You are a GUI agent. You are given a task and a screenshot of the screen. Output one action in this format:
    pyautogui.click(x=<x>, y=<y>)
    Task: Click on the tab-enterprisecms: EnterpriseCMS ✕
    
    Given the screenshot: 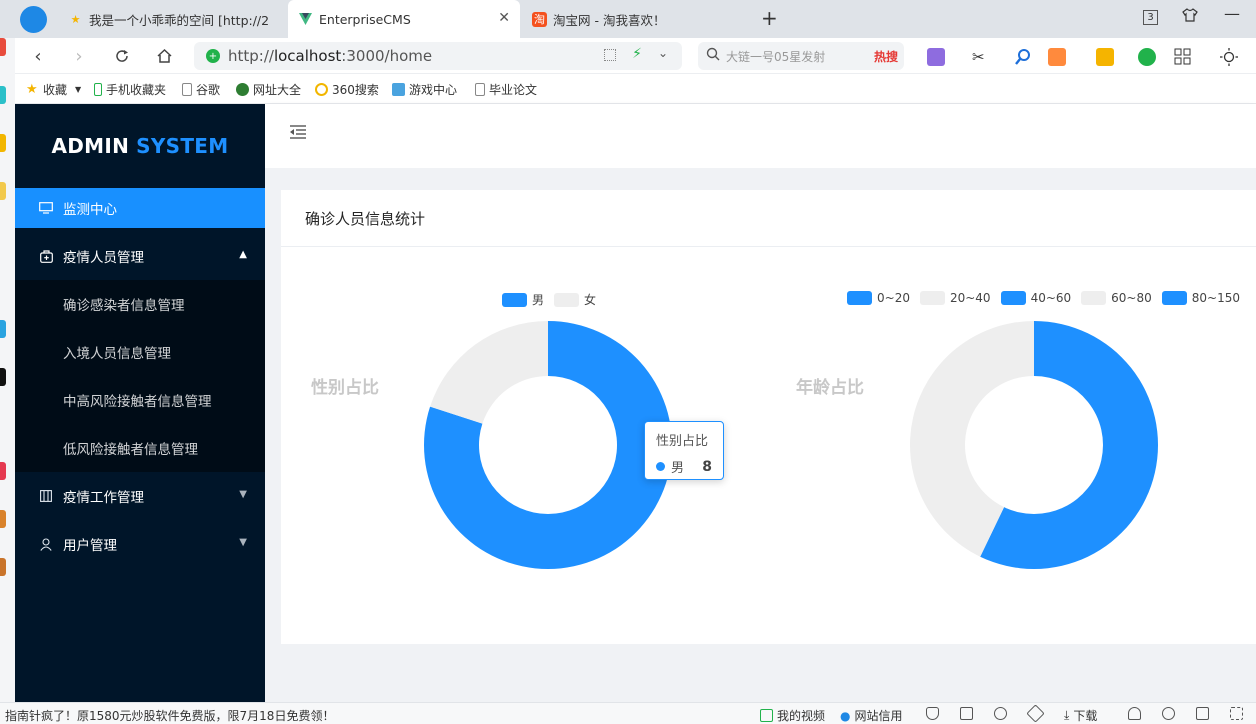 What is the action you would take?
    pyautogui.click(x=404, y=19)
    